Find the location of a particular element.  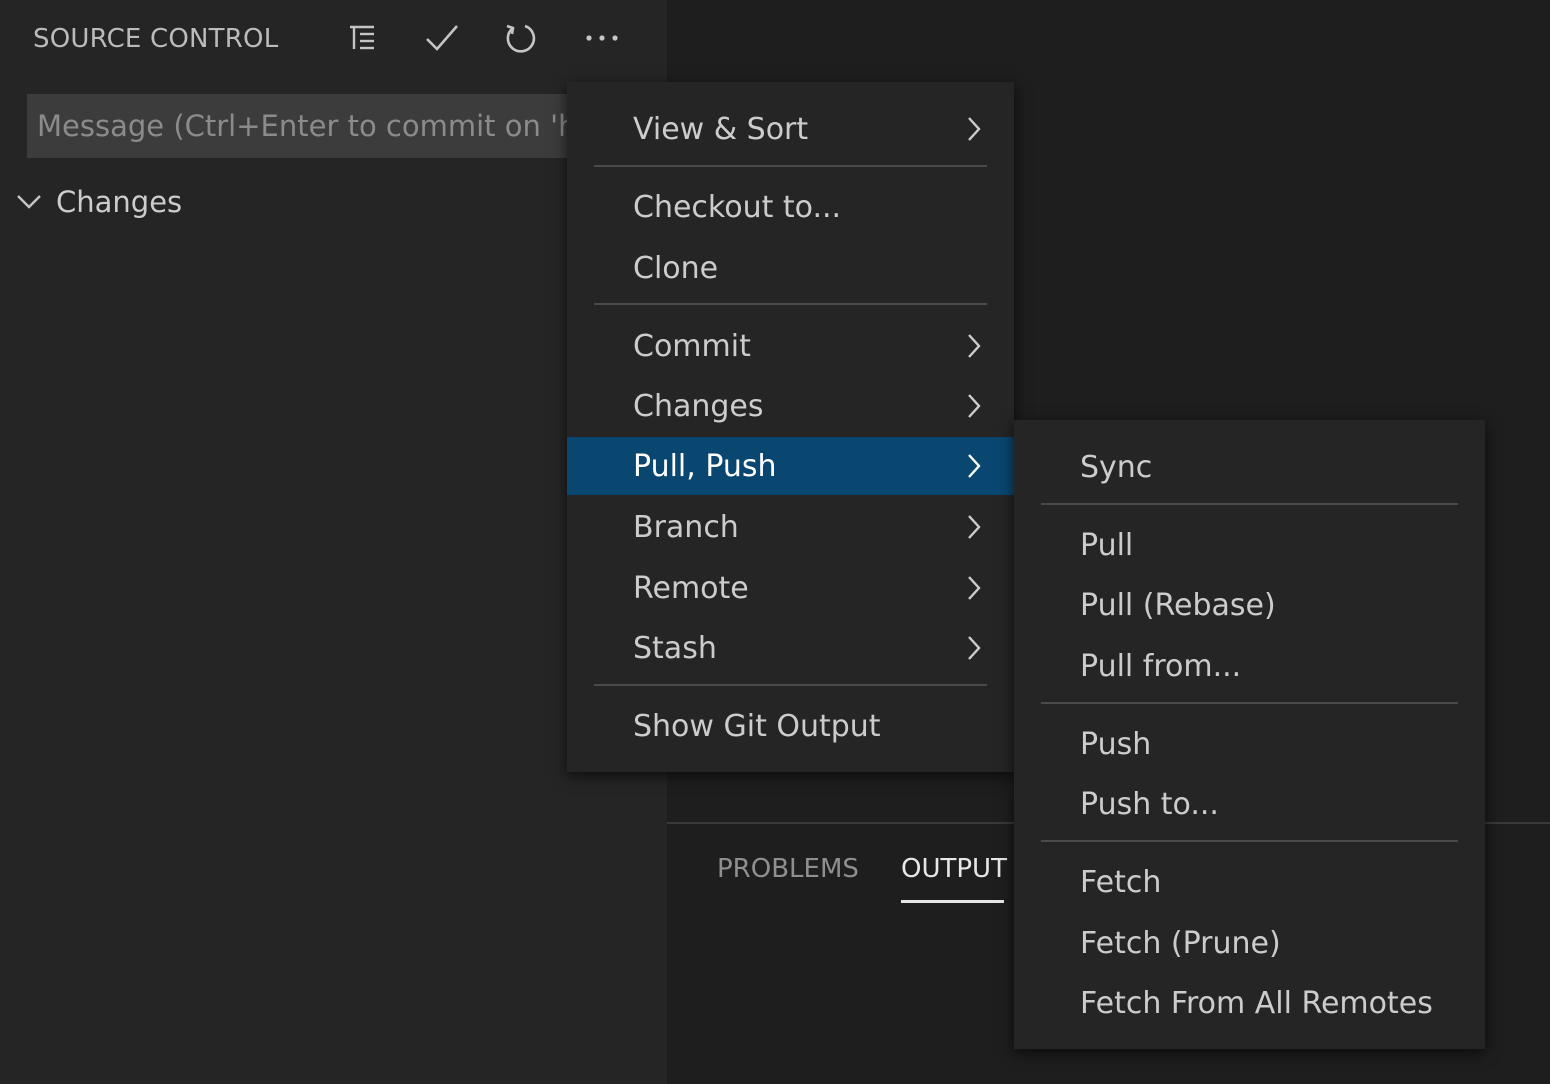

menu-item-stash: Stash is located at coordinates (790, 648).